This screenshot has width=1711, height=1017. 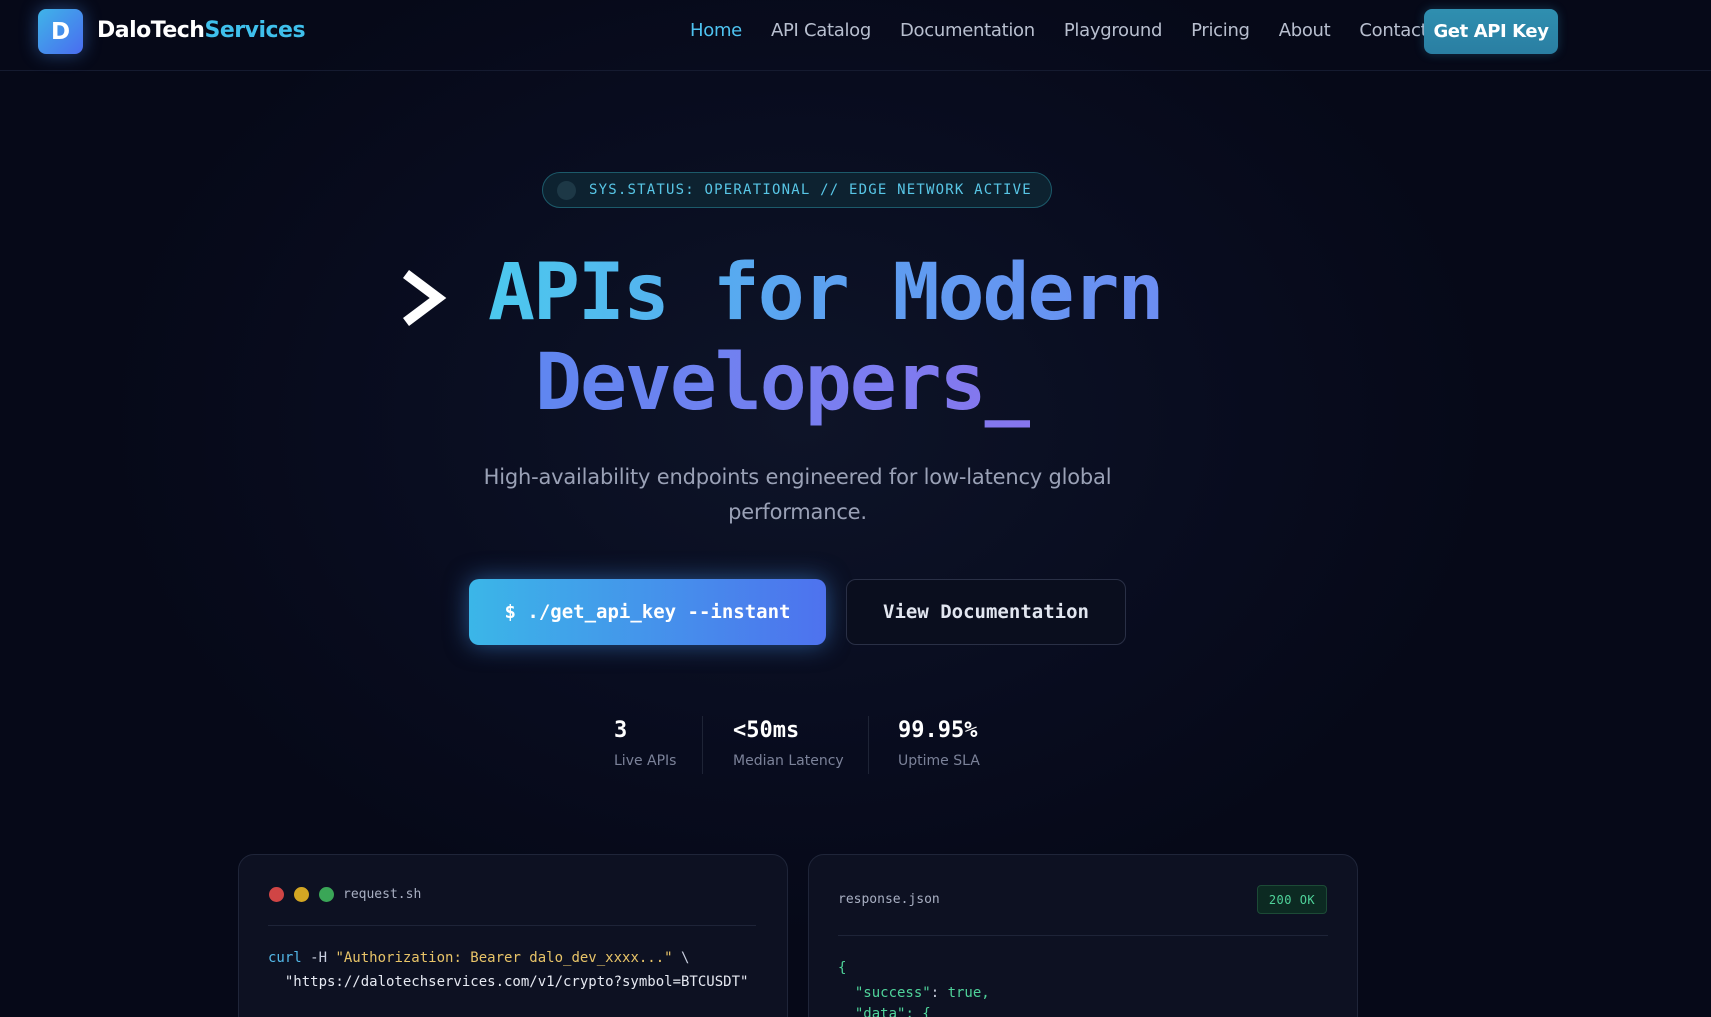 I want to click on response-filename: response.json, so click(x=889, y=899).